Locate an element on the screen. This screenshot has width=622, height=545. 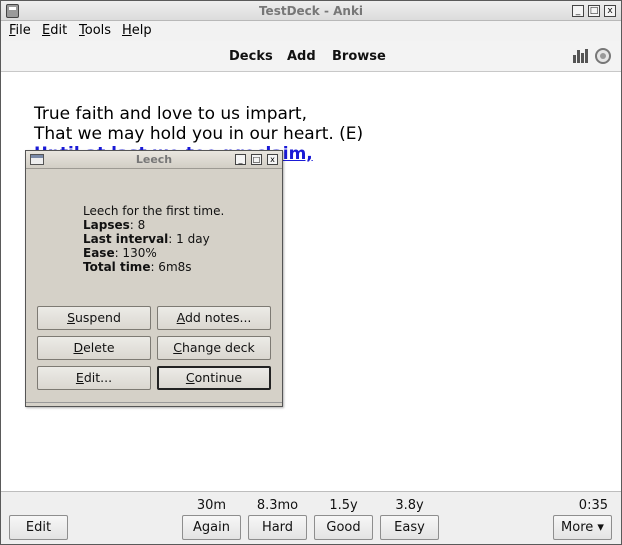
card-line-1: True faith and love to us impart, is located at coordinates (170, 114).